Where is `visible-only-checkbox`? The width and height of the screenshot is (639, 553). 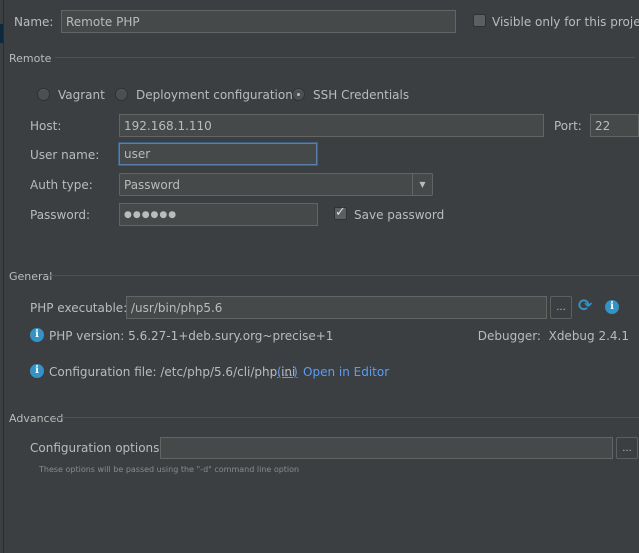 visible-only-checkbox is located at coordinates (479, 20).